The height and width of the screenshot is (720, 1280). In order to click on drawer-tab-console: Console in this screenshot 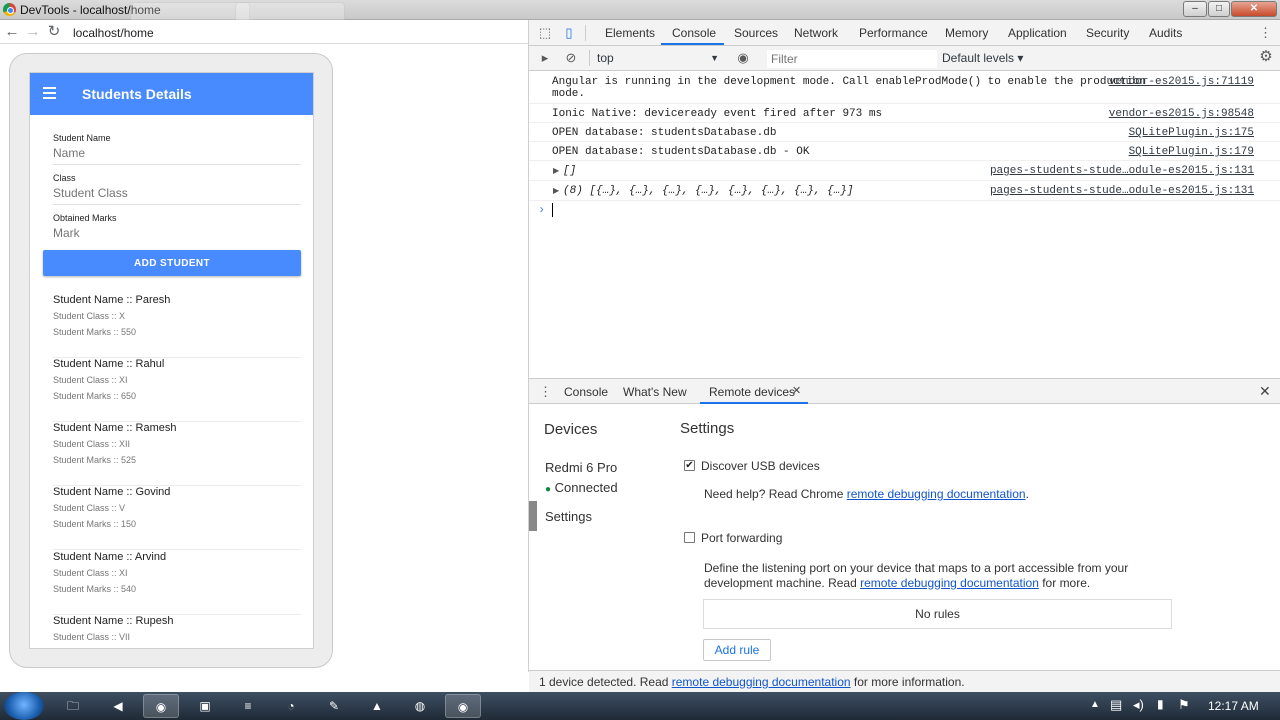, I will do `click(586, 392)`.